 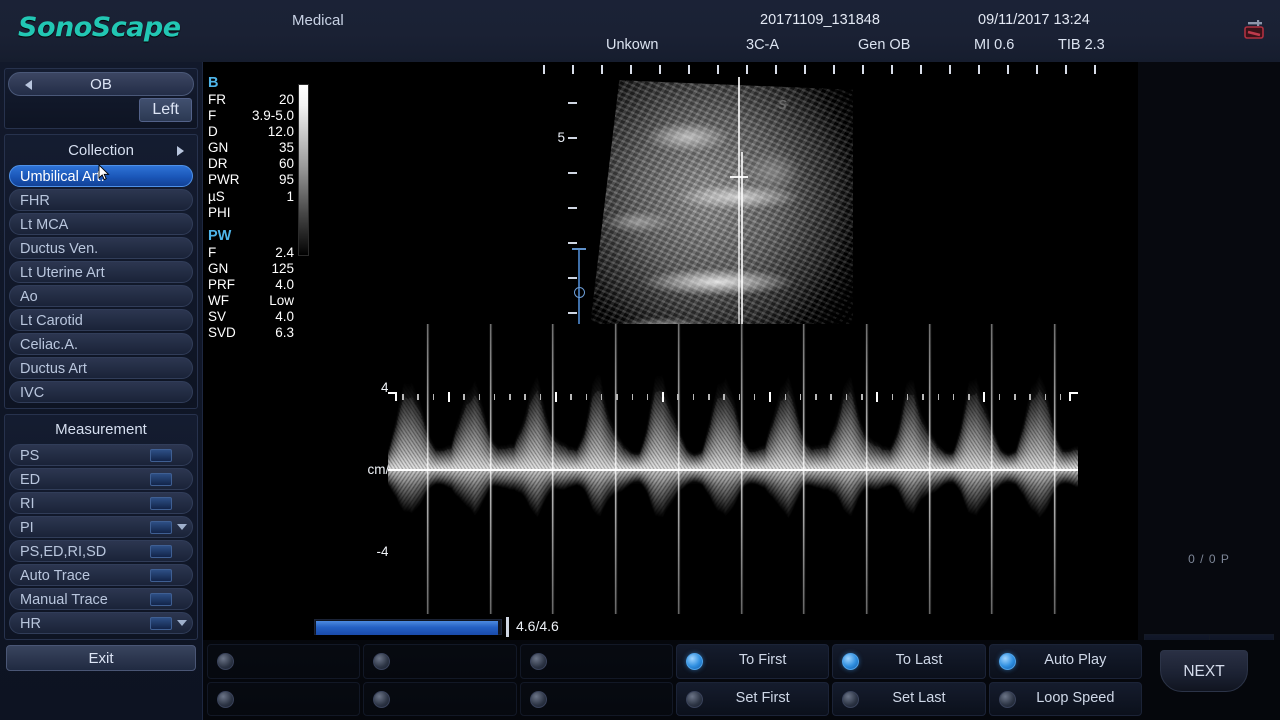 What do you see at coordinates (1070, 396) in the screenshot?
I see `time-axis-corner-right-v` at bounding box center [1070, 396].